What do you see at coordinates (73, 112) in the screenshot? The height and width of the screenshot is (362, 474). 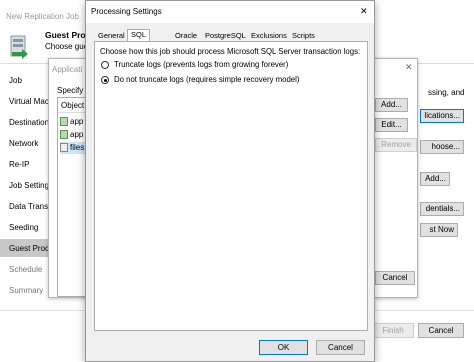 I see `column-divider` at bounding box center [73, 112].